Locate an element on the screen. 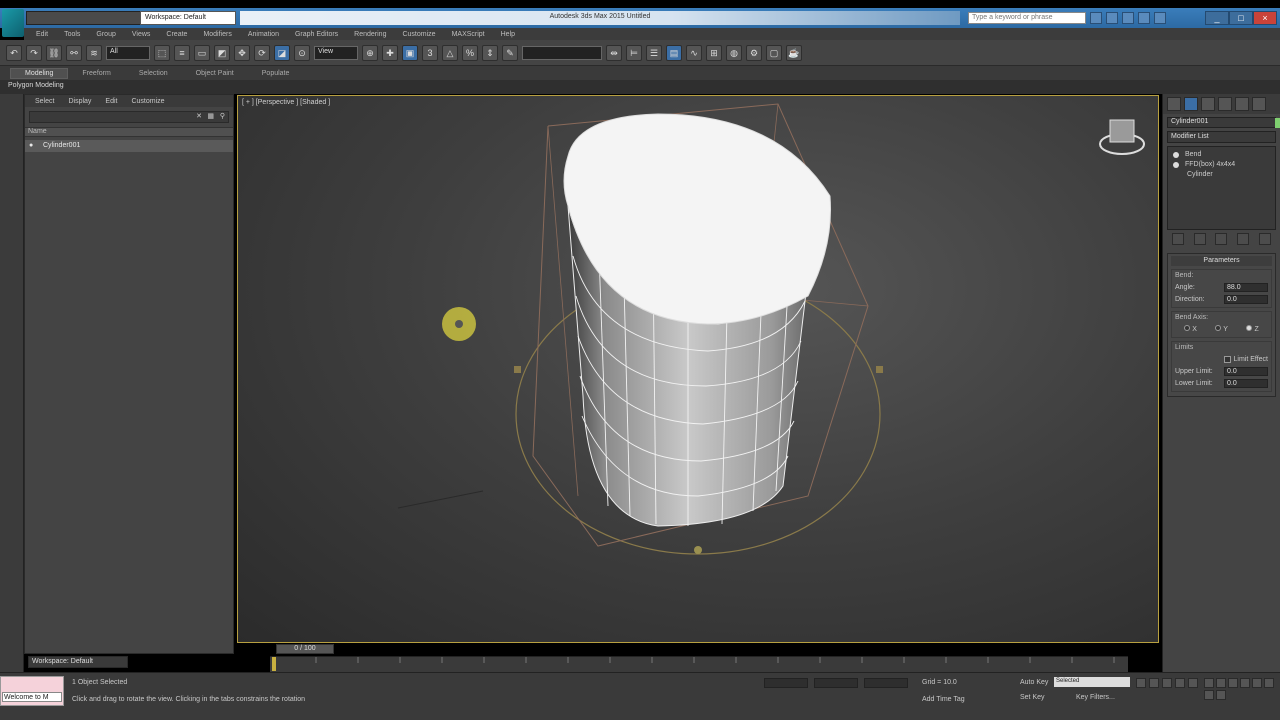 This screenshot has height=720, width=1280. redo-icon: ↷ is located at coordinates (34, 52).